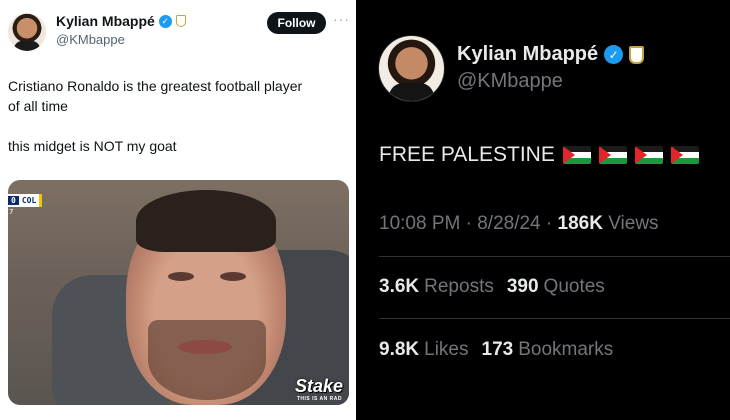  I want to click on likes-stat: 9.8K Likes, so click(424, 350).